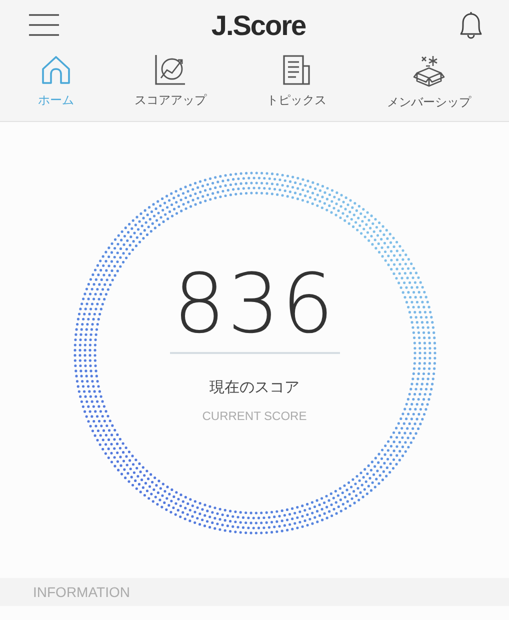 This screenshot has width=509, height=620. Describe the element at coordinates (44, 25) in the screenshot. I see `menu-icon` at that location.